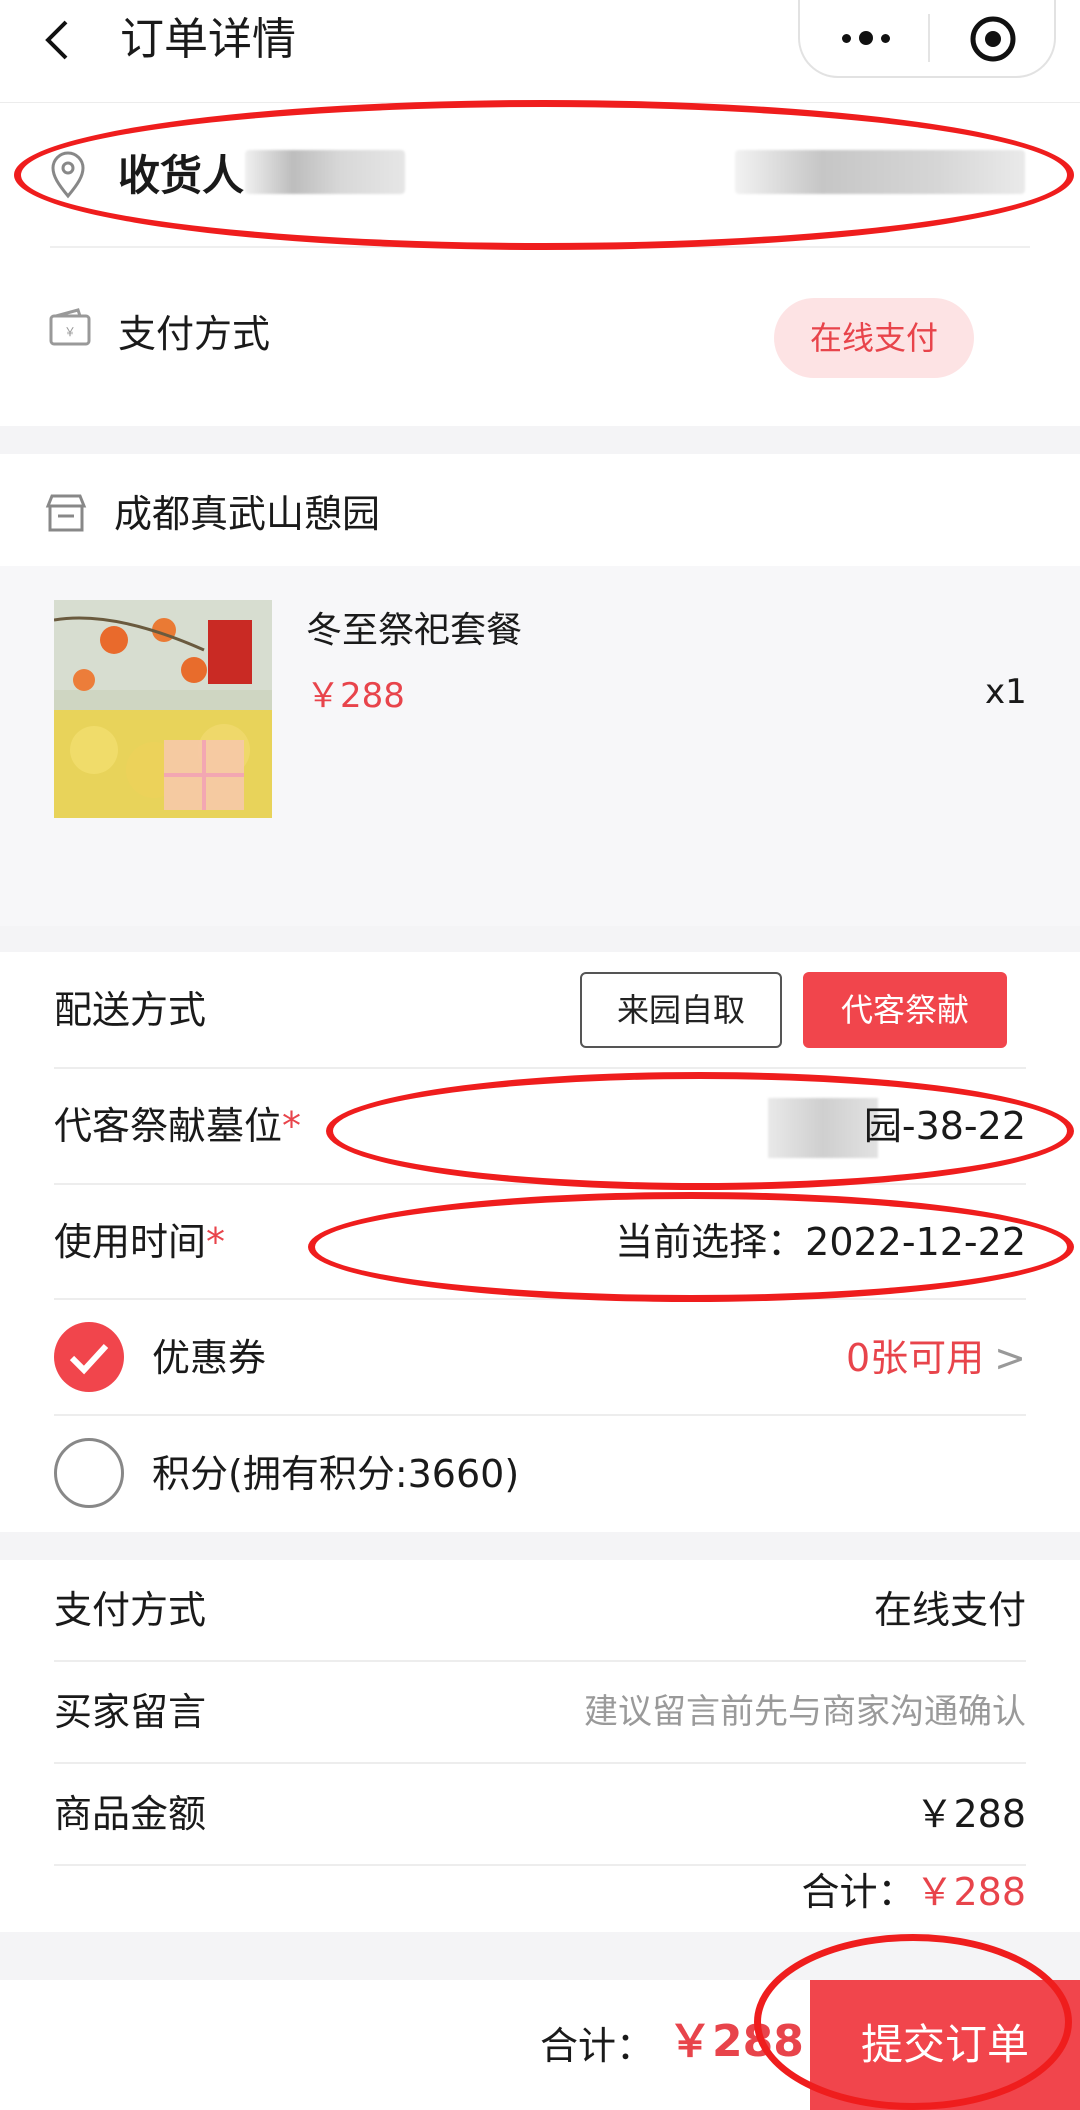  Describe the element at coordinates (681, 1010) in the screenshot. I see `pickup-option-button: 来园自取` at that location.